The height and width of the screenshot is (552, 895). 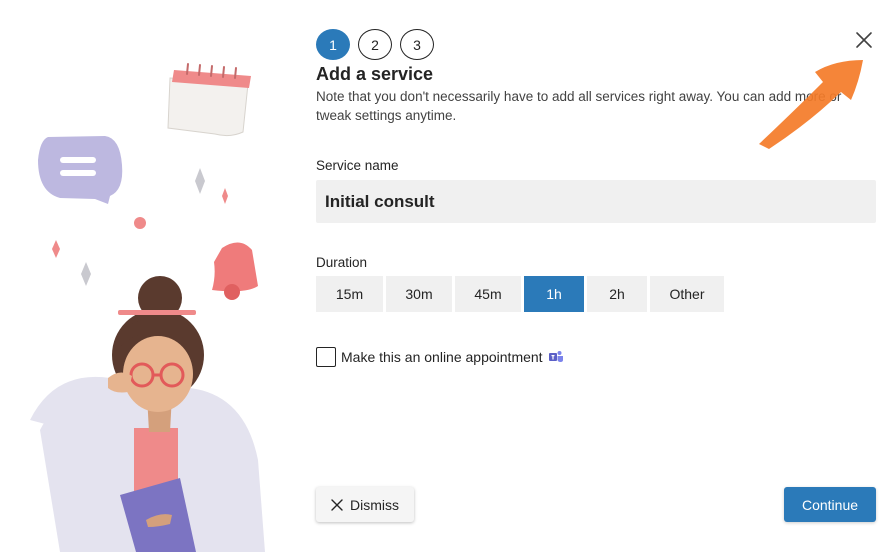 What do you see at coordinates (419, 294) in the screenshot?
I see `duration-option-30m: 30m` at bounding box center [419, 294].